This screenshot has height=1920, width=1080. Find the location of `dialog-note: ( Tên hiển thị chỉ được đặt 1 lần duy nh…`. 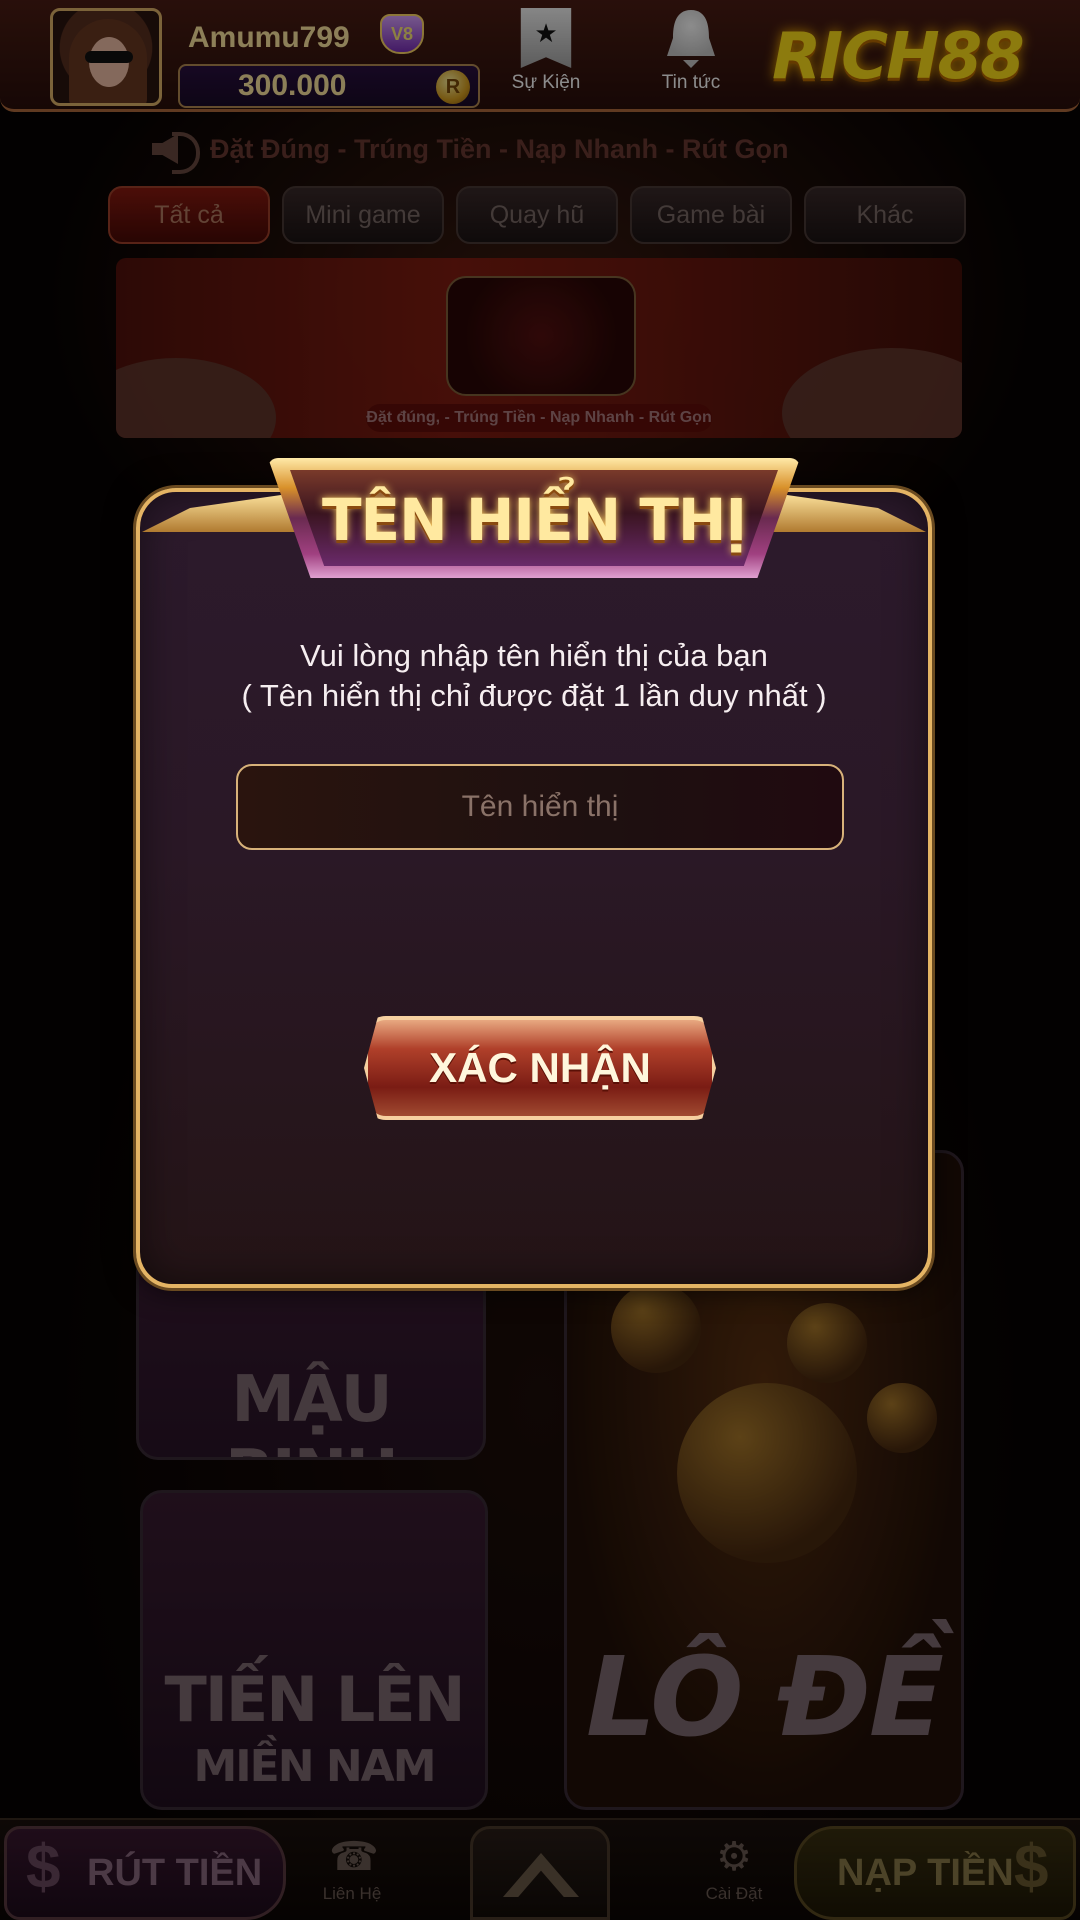

dialog-note: ( Tên hiển thị chỉ được đặt 1 lần duy nh… is located at coordinates (534, 695).